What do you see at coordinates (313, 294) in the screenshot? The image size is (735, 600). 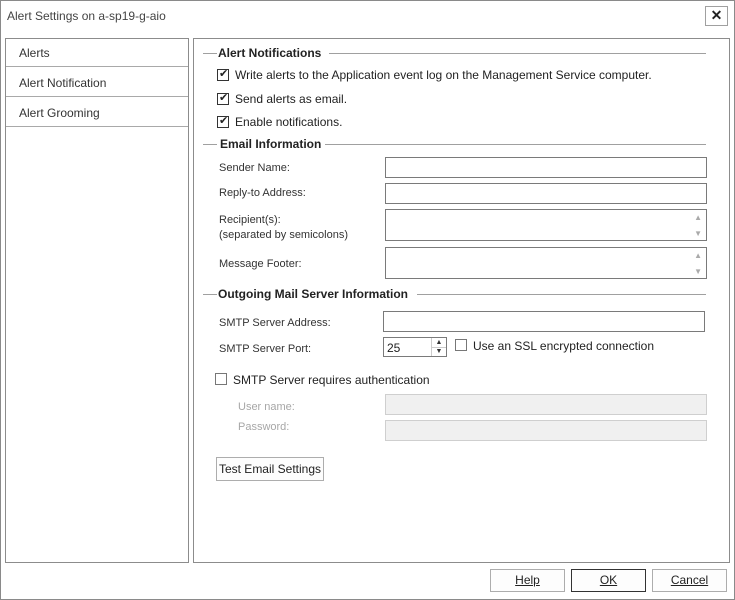 I see `section-title: Outgoing Mail Server Information` at bounding box center [313, 294].